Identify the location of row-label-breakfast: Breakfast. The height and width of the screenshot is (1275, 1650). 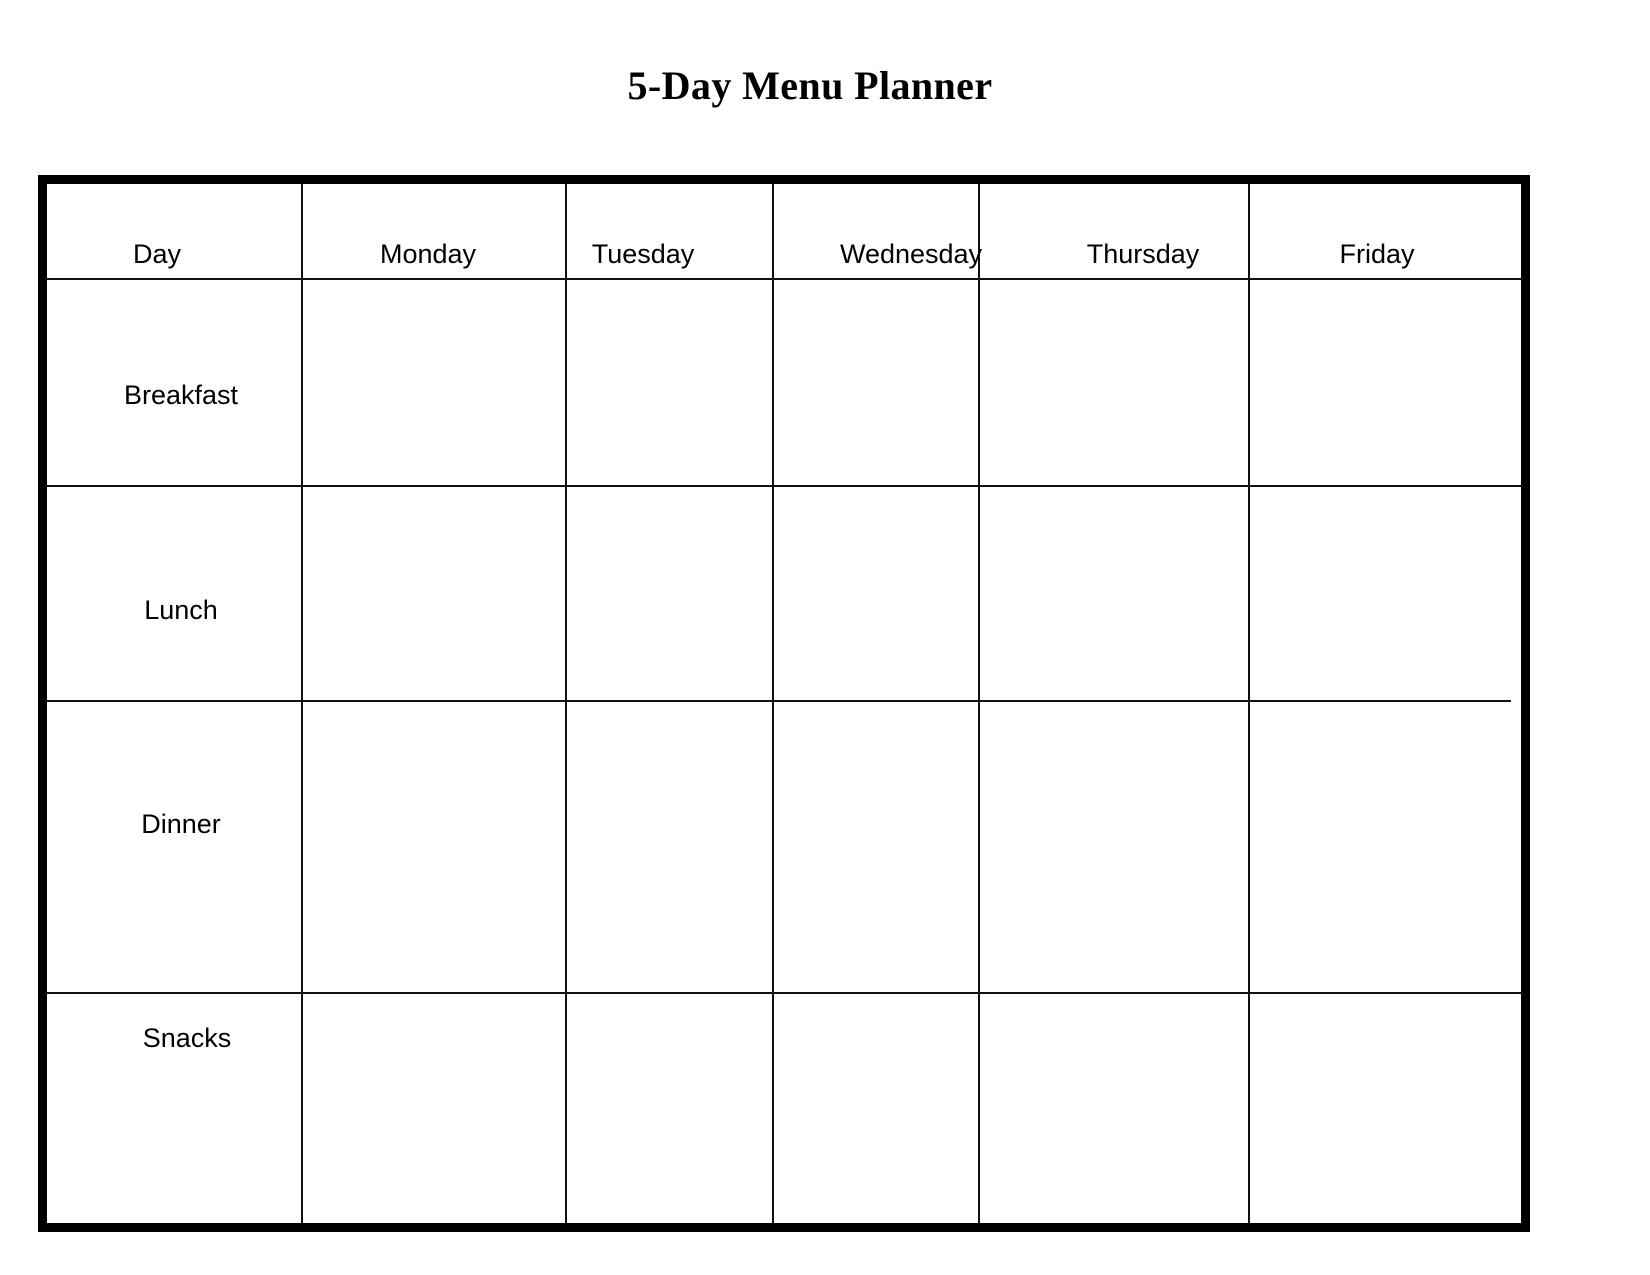
(181, 395).